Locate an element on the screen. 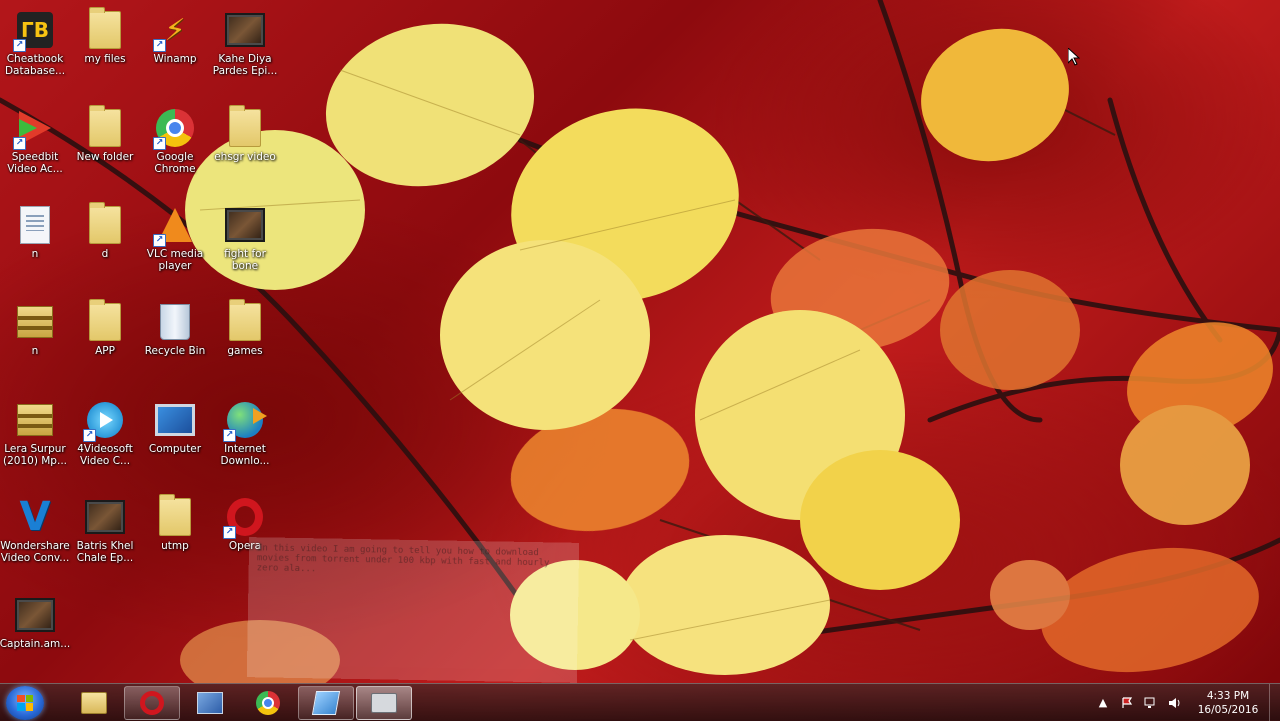 The image size is (1280, 721). windows-logo-icon is located at coordinates (25, 702).